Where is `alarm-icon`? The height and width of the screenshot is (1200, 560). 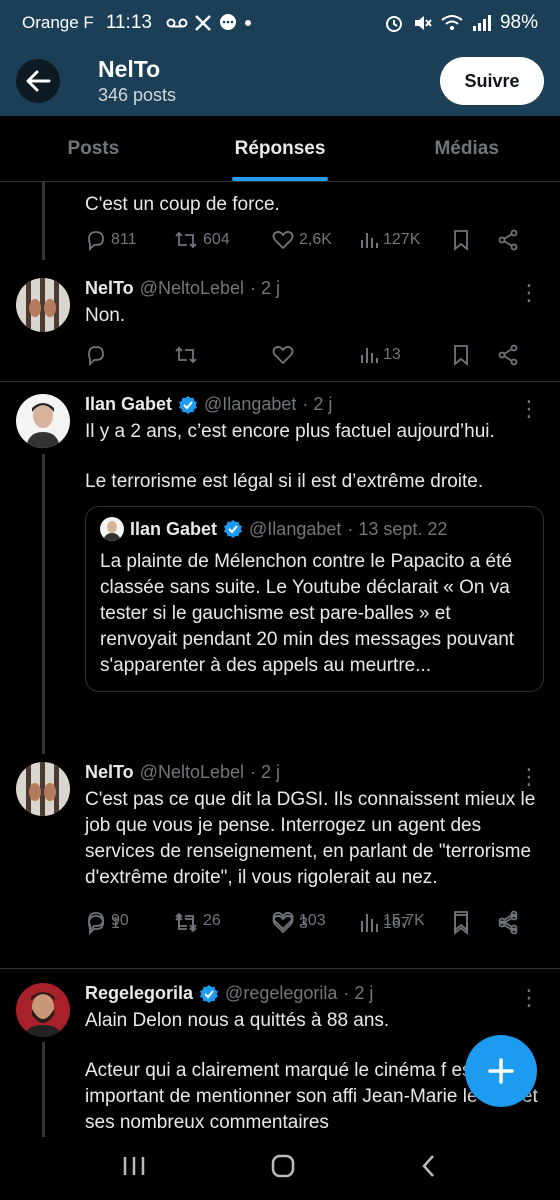 alarm-icon is located at coordinates (393, 24).